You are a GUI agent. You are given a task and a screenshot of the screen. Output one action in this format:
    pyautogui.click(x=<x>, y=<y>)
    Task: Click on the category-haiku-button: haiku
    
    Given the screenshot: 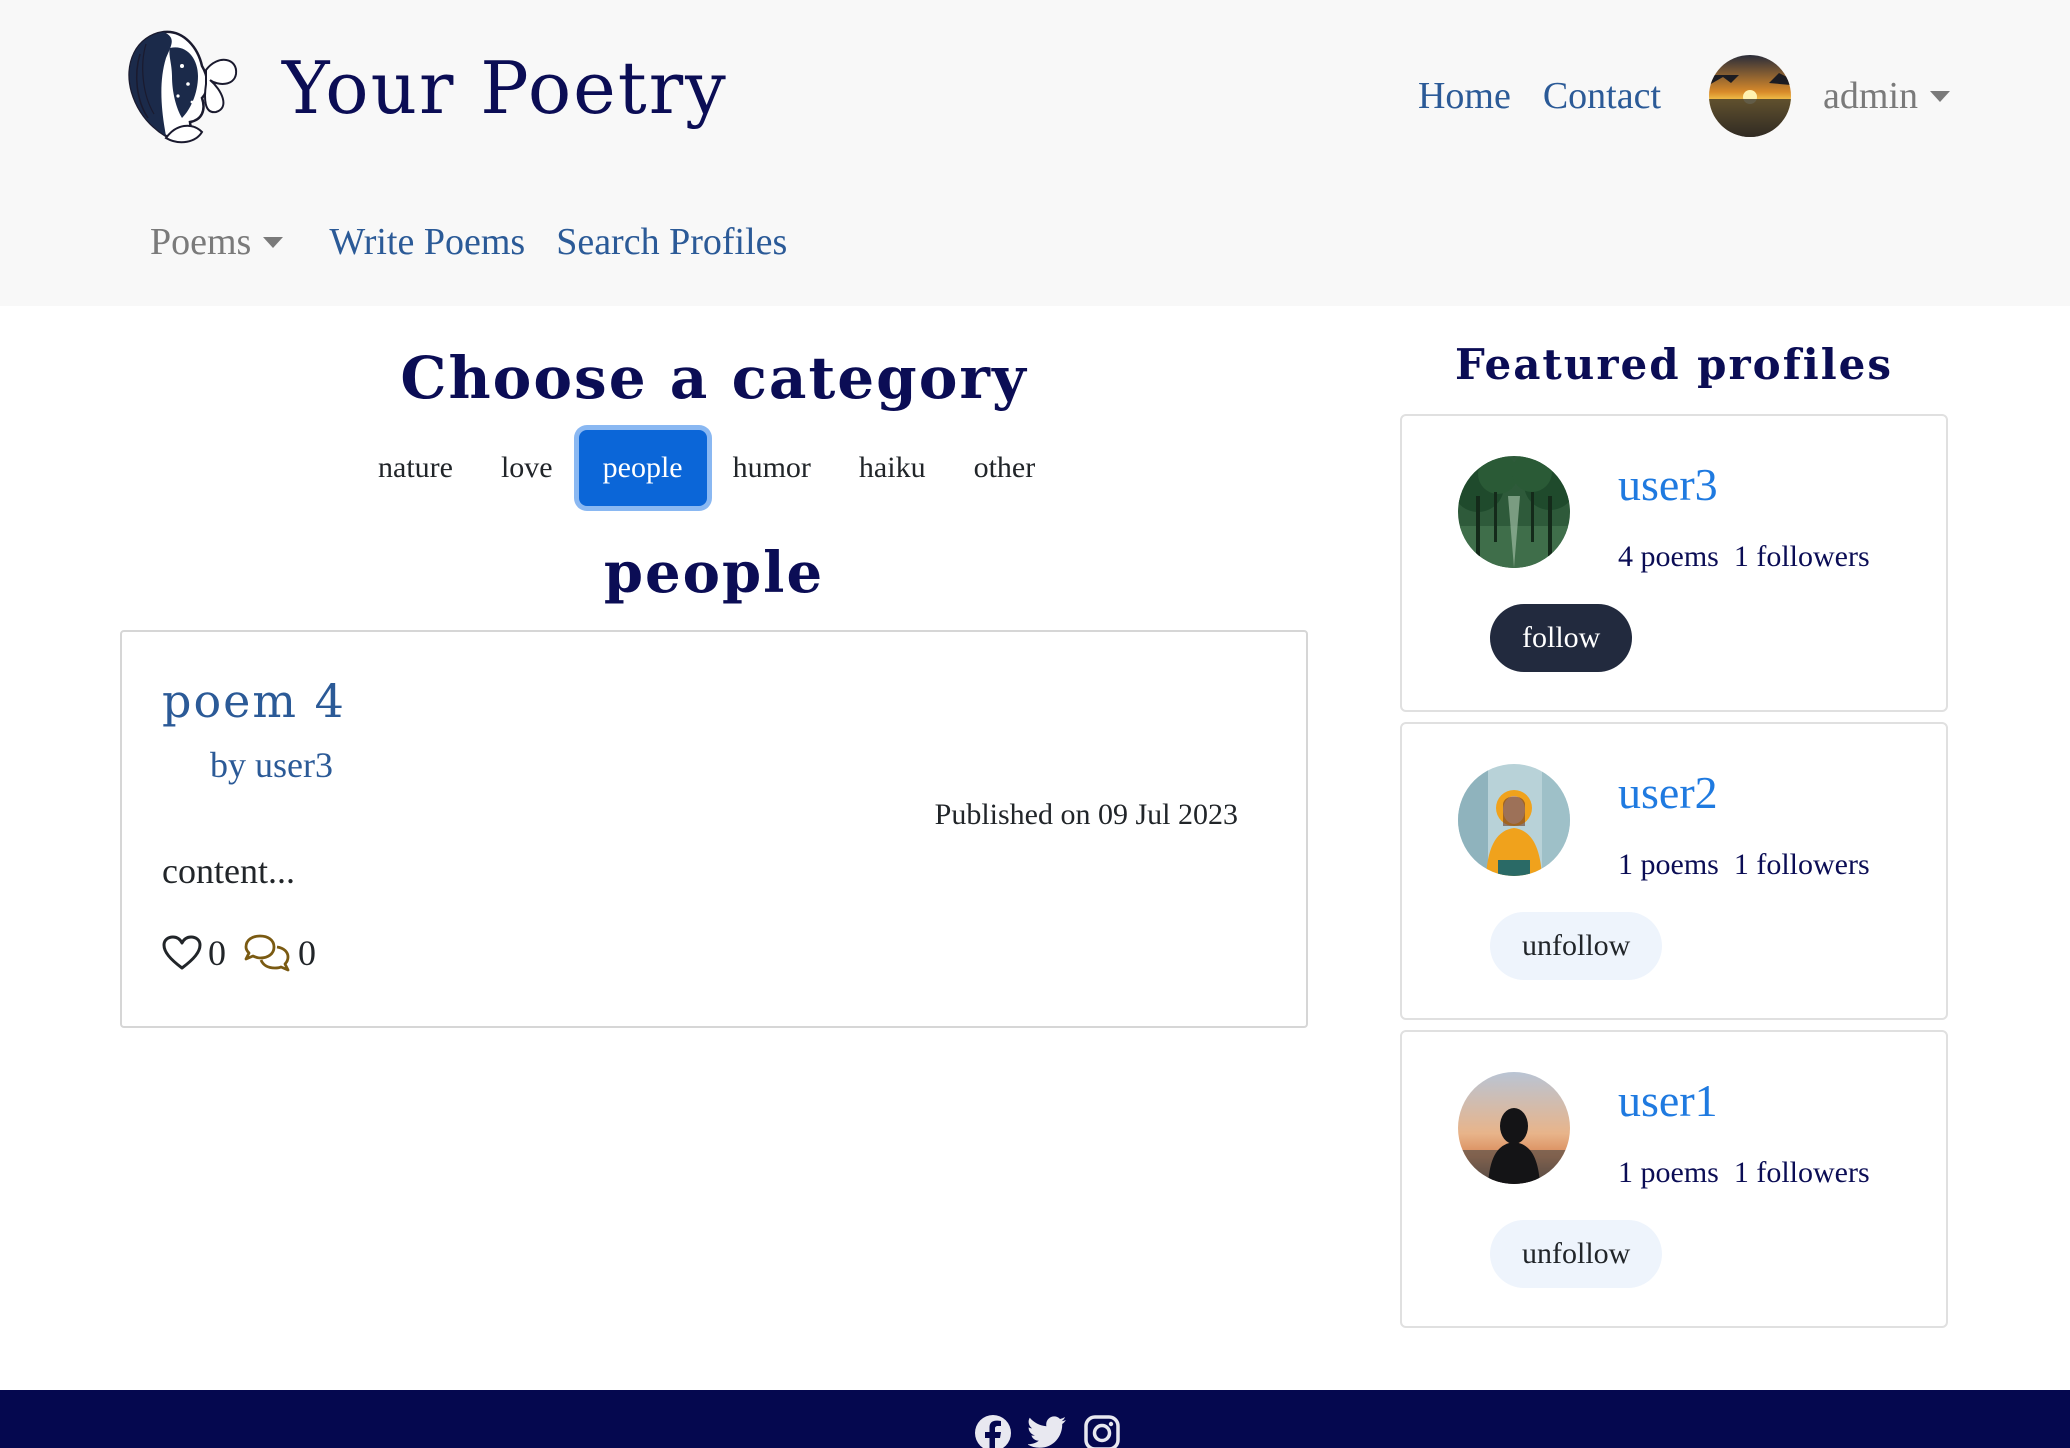 What is the action you would take?
    pyautogui.click(x=892, y=468)
    